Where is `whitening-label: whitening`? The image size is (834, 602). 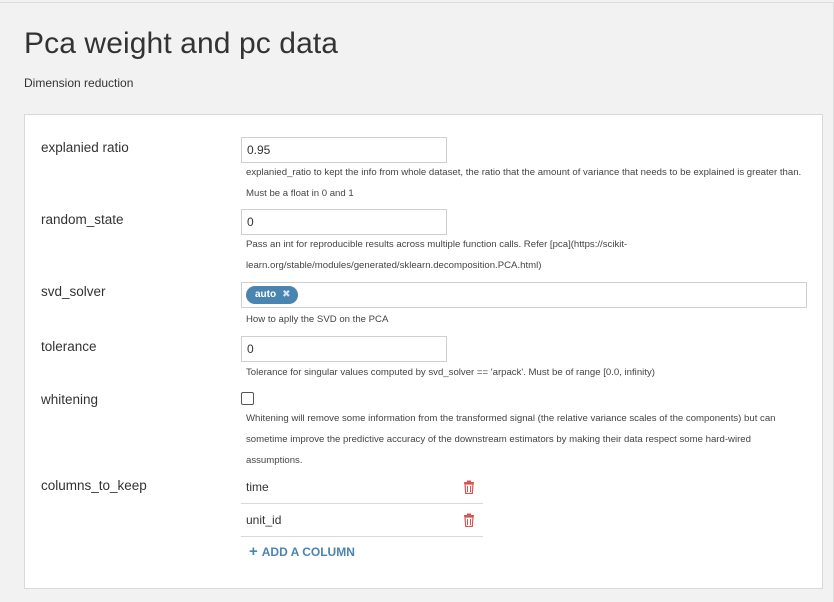 whitening-label: whitening is located at coordinates (70, 399).